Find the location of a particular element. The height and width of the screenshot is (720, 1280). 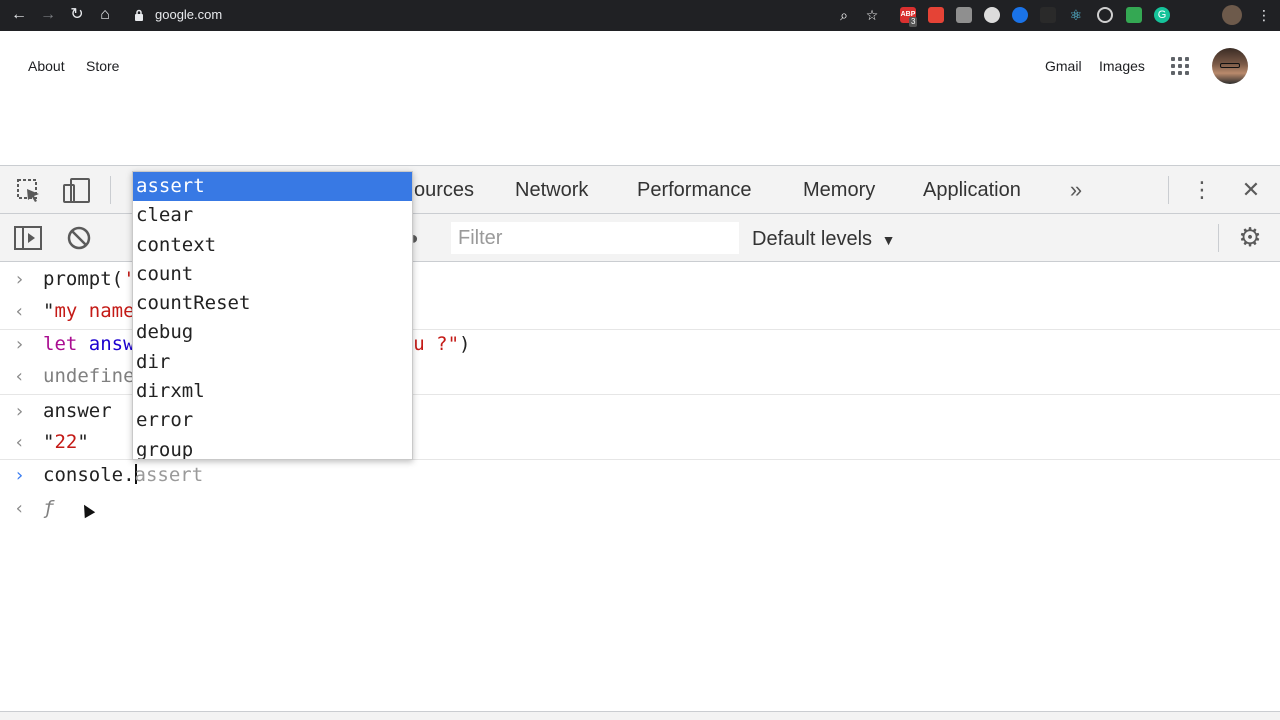

eager-eval-chevron-icon: ‹ is located at coordinates (19, 508).